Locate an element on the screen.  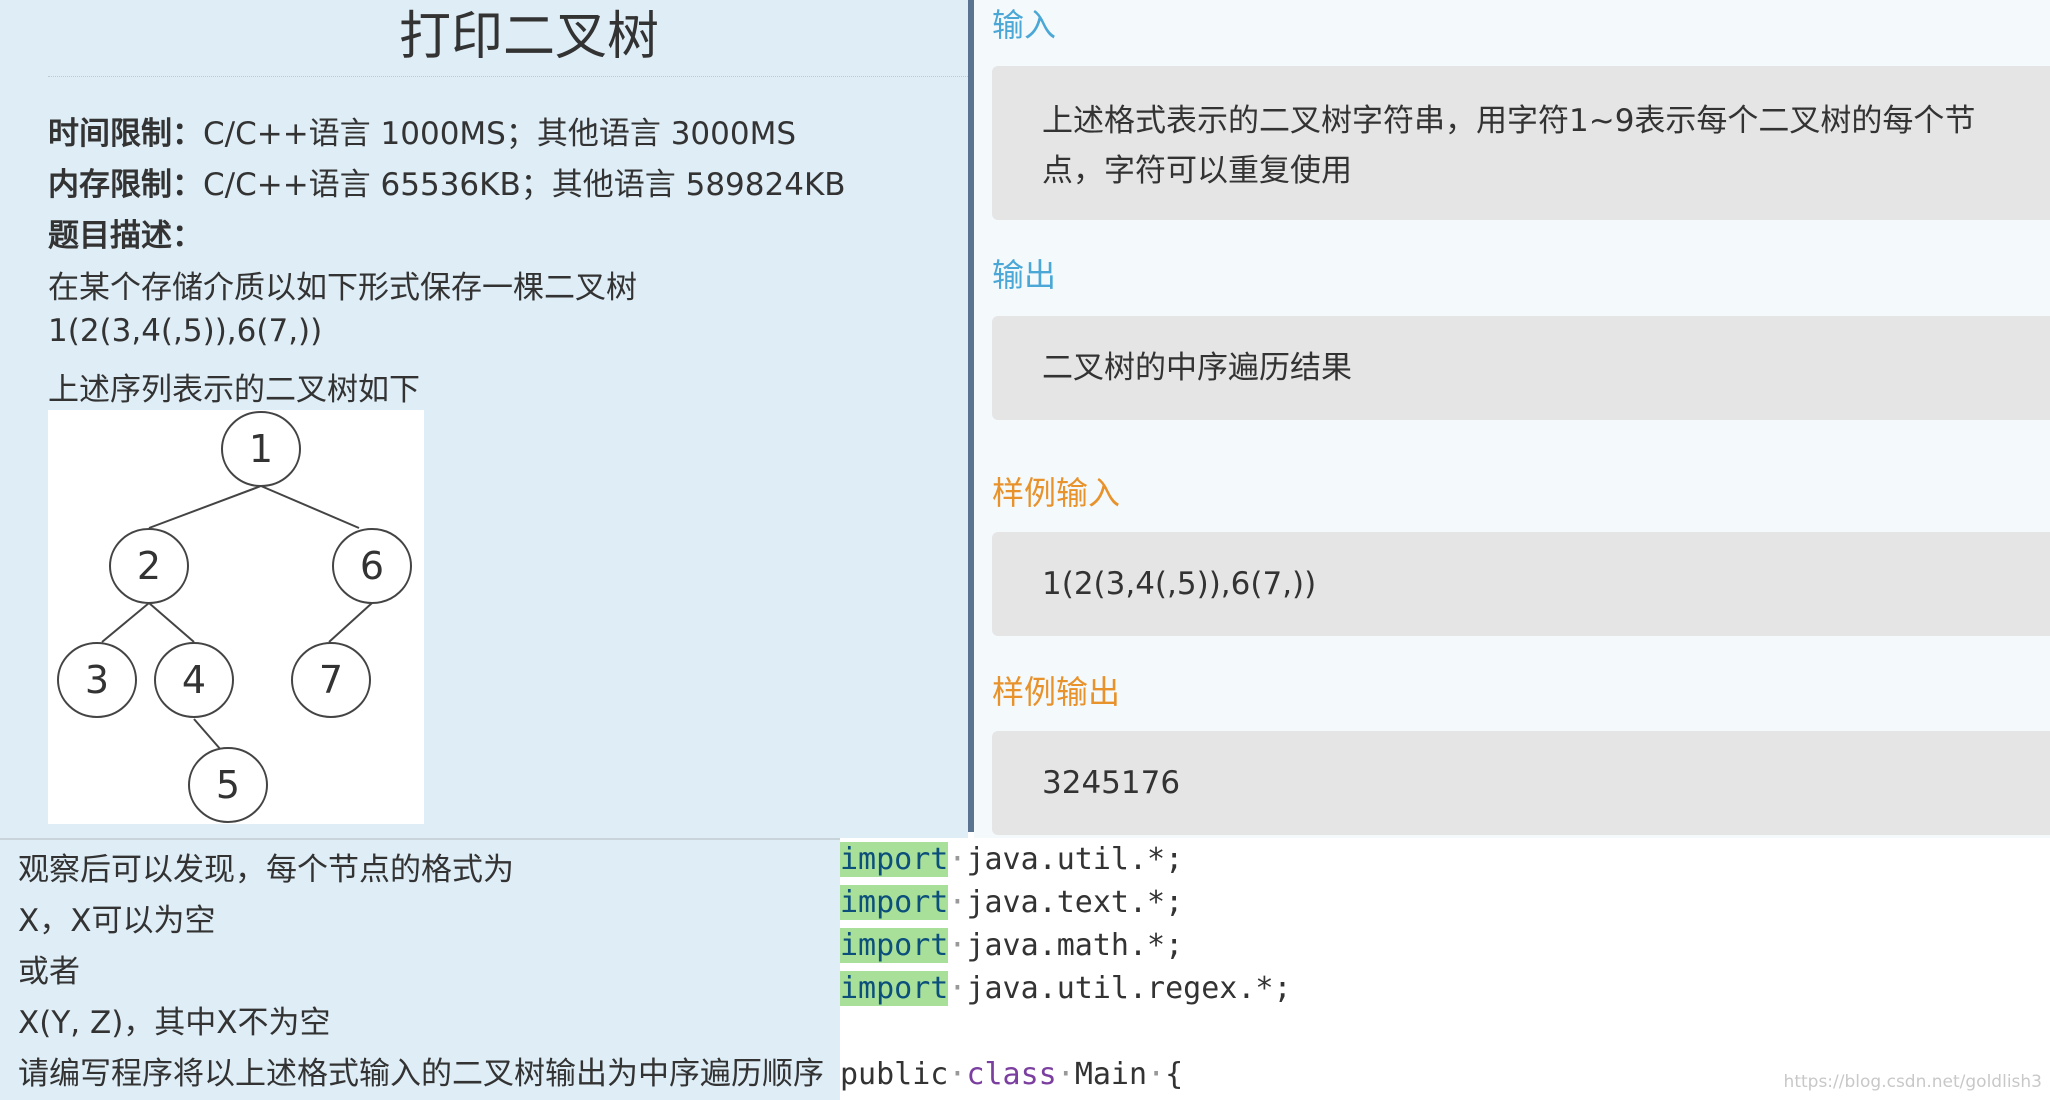
output-heading: 输出 is located at coordinates (1024, 275).